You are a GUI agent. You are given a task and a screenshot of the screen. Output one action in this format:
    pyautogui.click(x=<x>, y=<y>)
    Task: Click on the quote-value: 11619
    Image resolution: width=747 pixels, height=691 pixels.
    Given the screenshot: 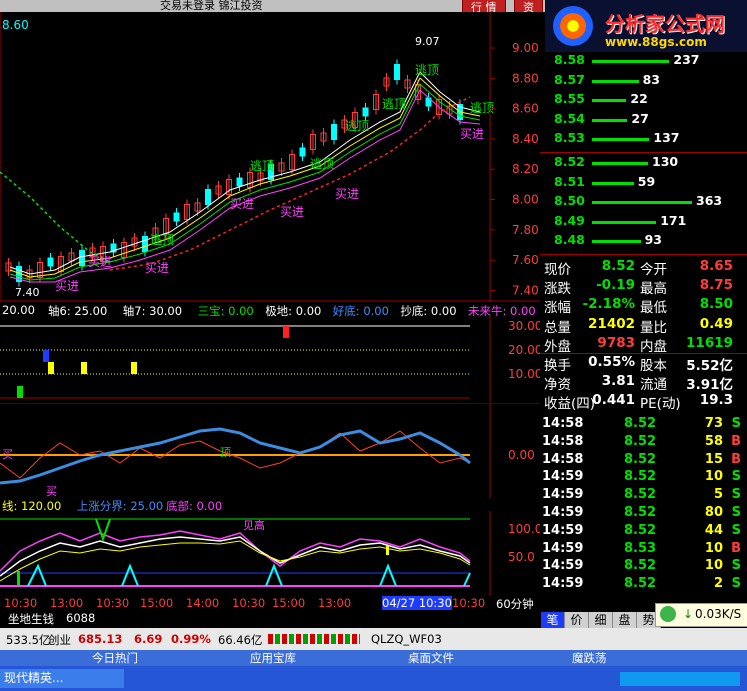 What is the action you would take?
    pyautogui.click(x=709, y=342)
    